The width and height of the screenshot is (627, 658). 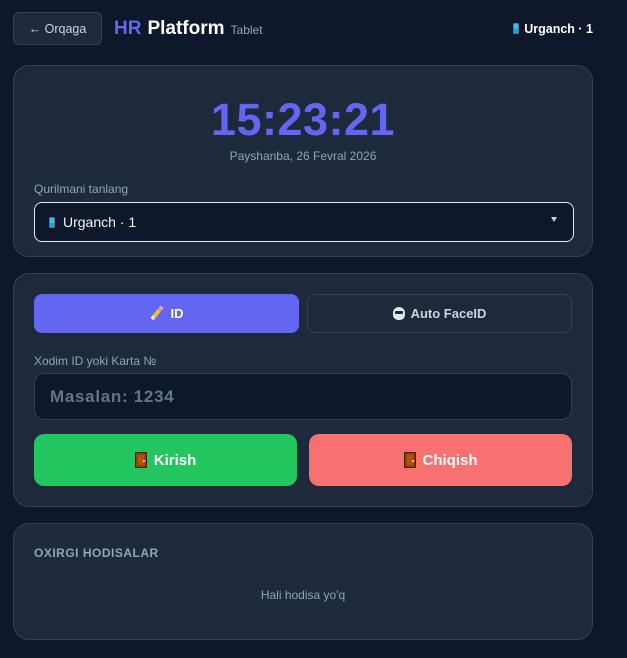 I want to click on brand: HR Platform Tablet, so click(x=188, y=29).